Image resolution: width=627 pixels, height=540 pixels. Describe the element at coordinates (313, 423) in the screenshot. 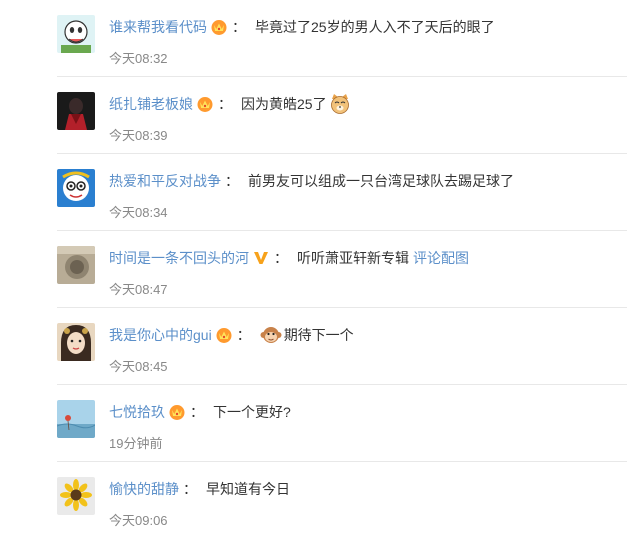

I see `comment-item: 七悦拾玖 ： 下一个更好? 19分钟前` at that location.